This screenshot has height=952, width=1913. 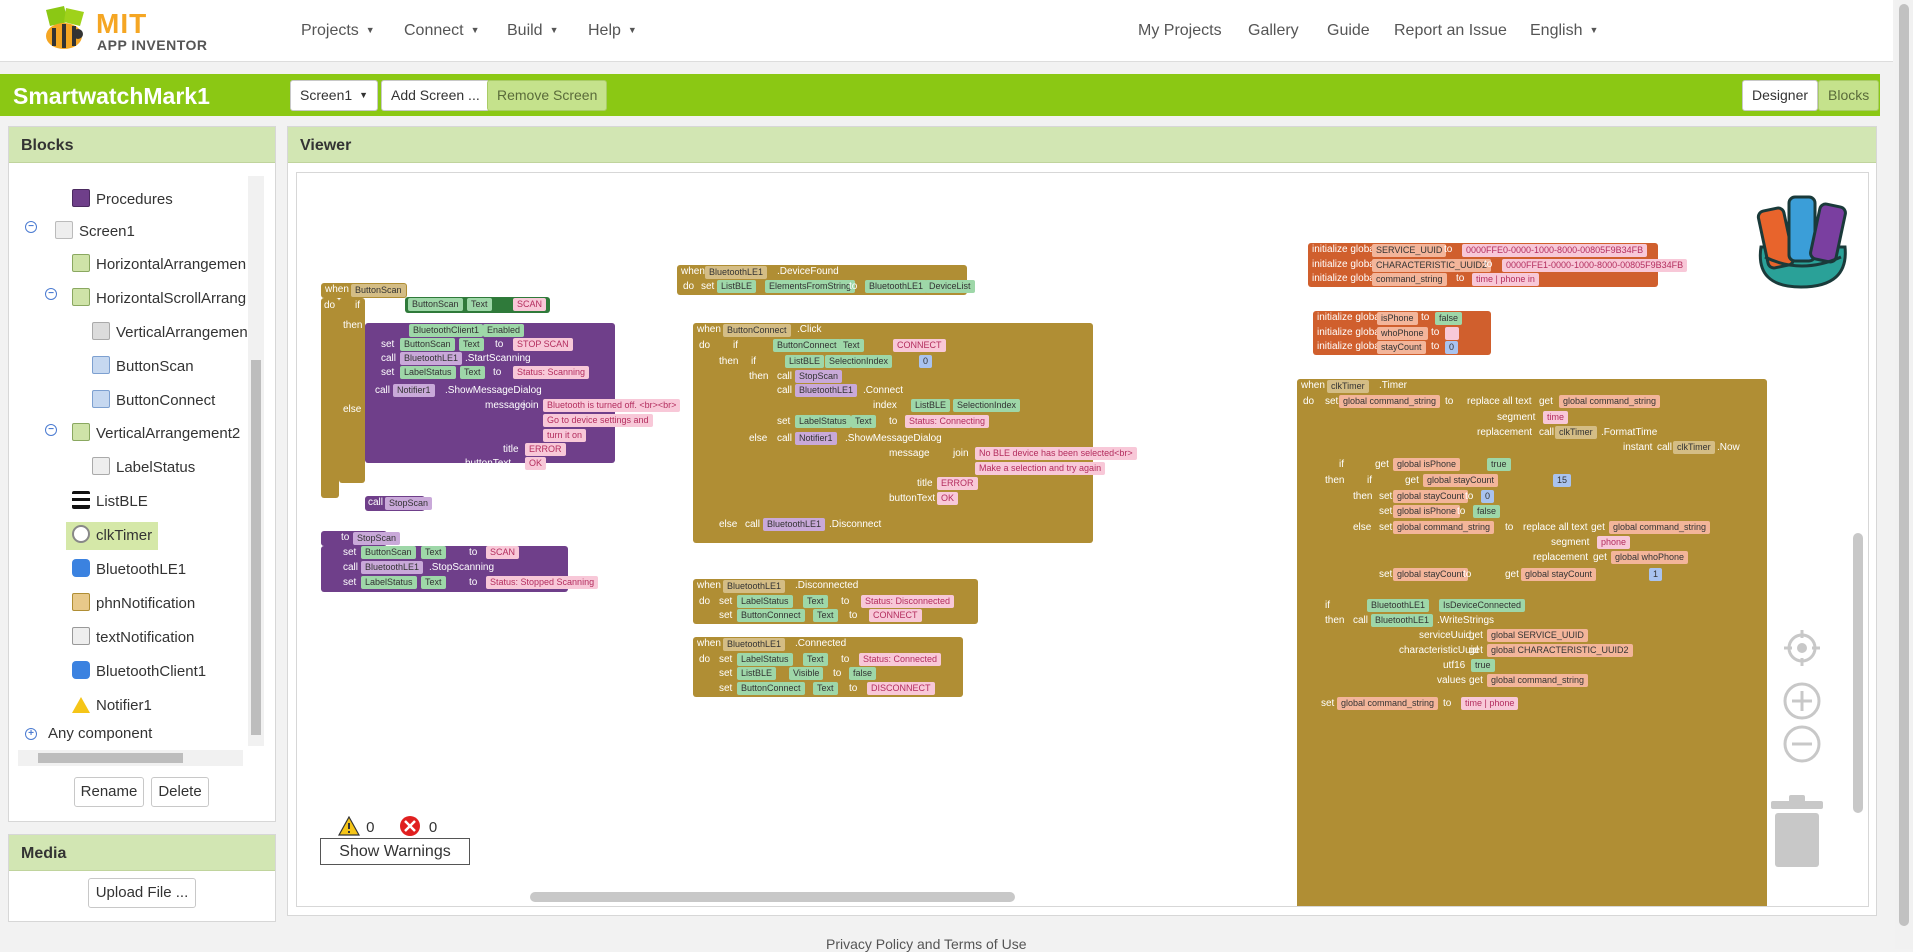 What do you see at coordinates (349, 825) in the screenshot?
I see `warning-icon` at bounding box center [349, 825].